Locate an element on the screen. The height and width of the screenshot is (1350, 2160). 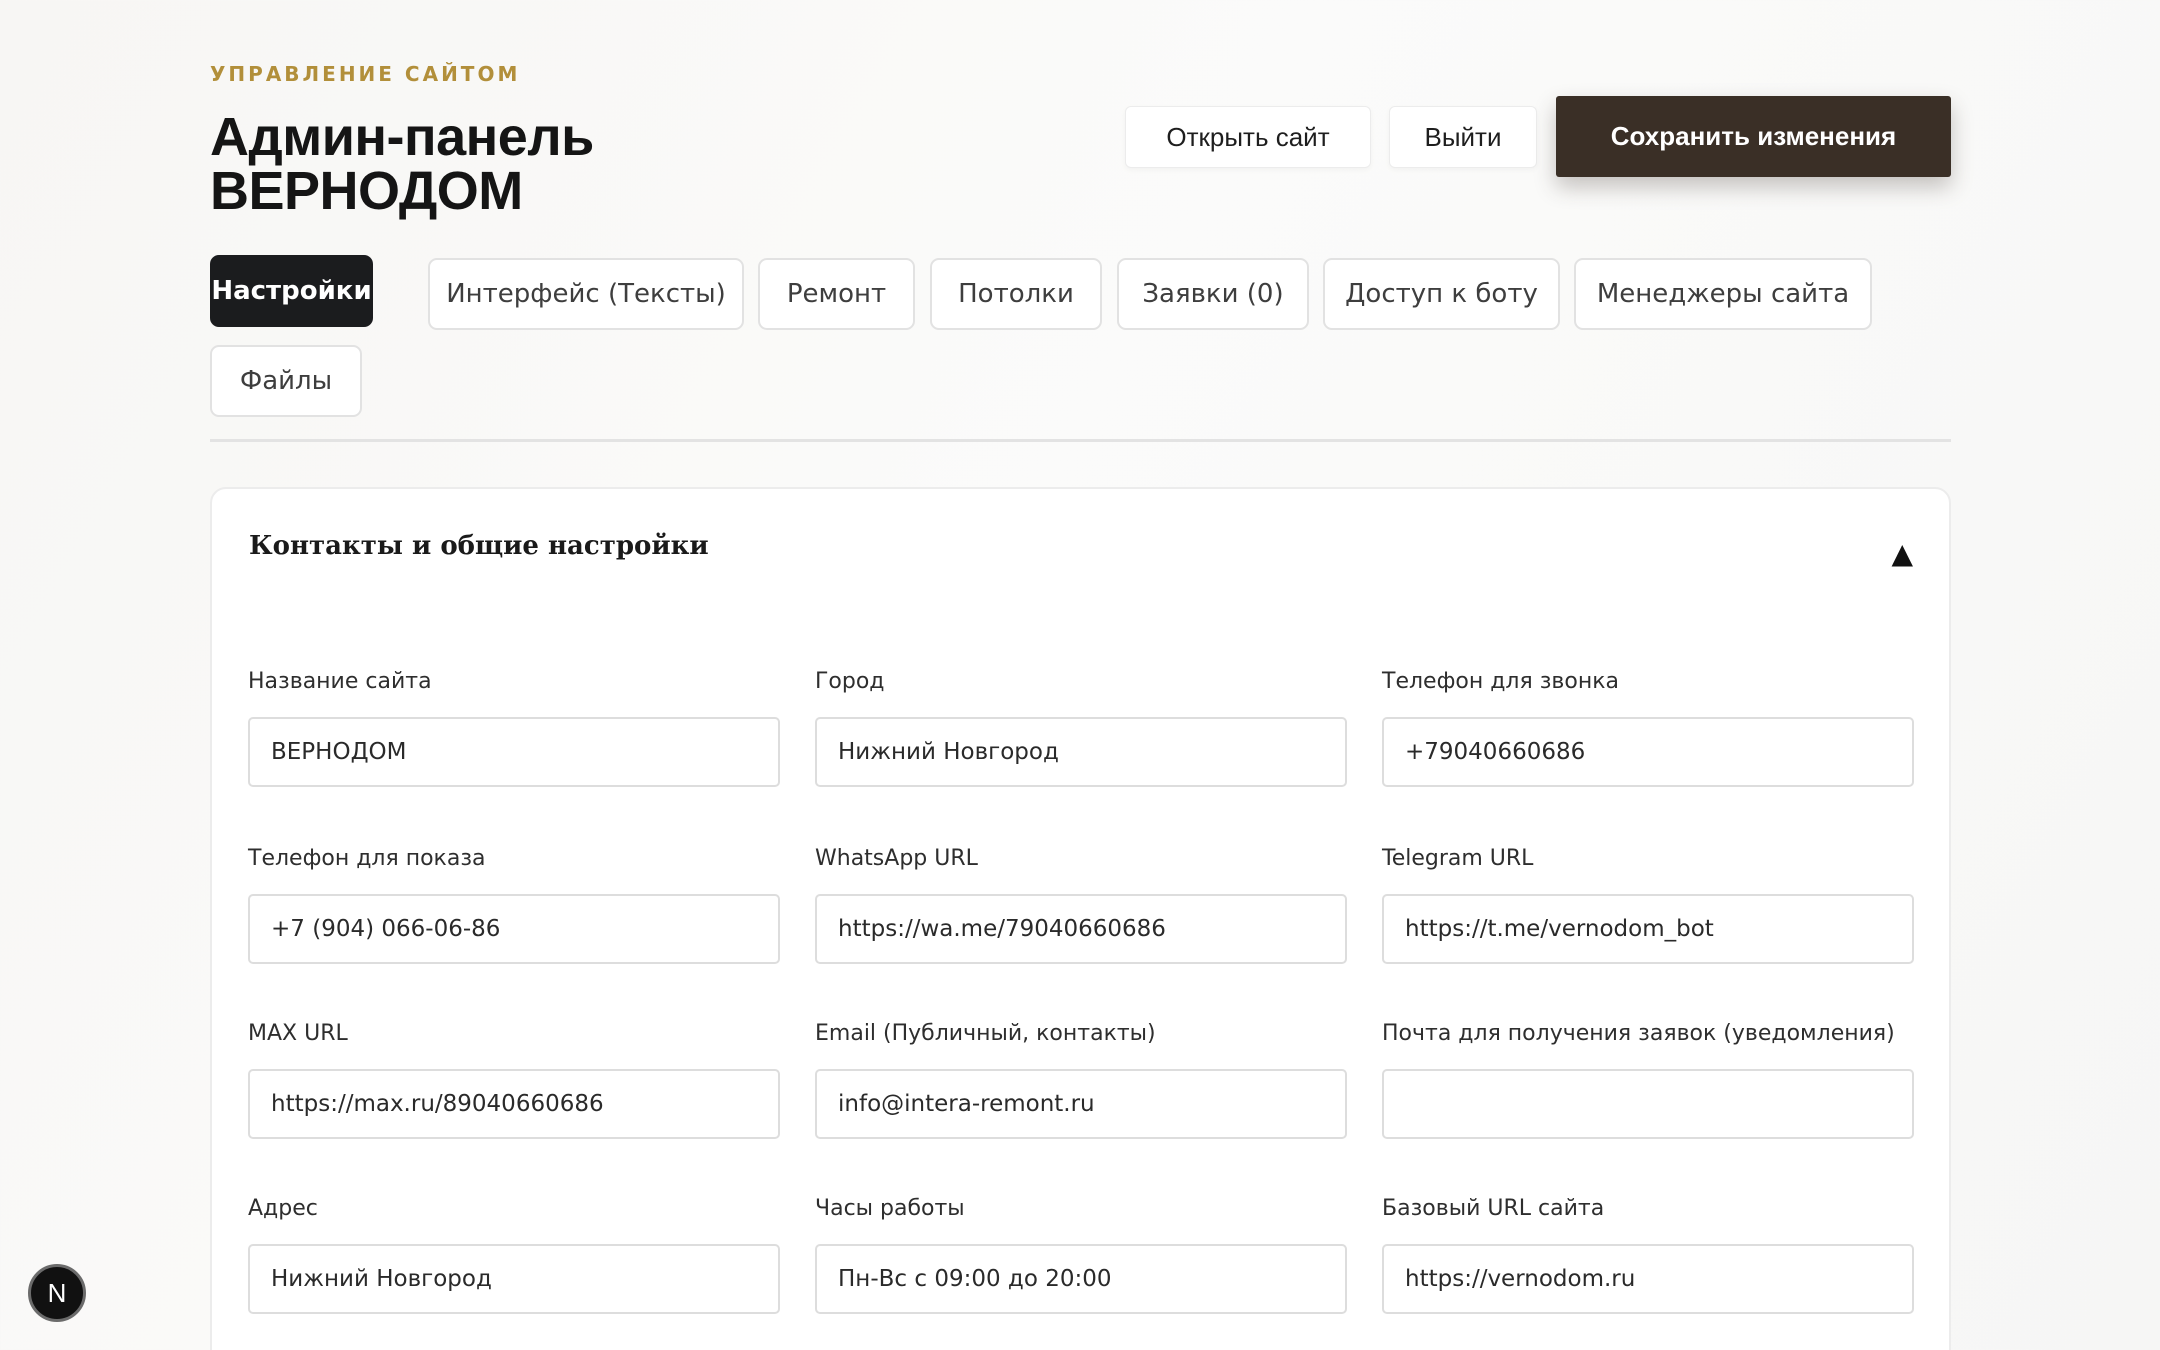
telegram-url-input is located at coordinates (1648, 929).